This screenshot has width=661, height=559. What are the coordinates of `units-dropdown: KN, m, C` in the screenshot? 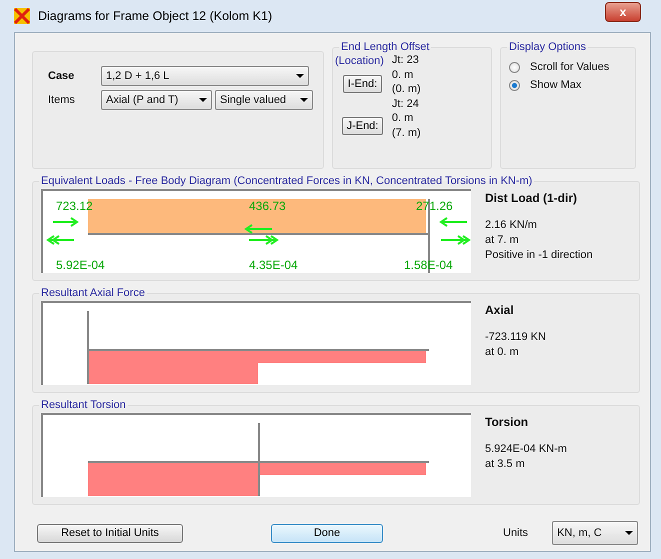 It's located at (595, 533).